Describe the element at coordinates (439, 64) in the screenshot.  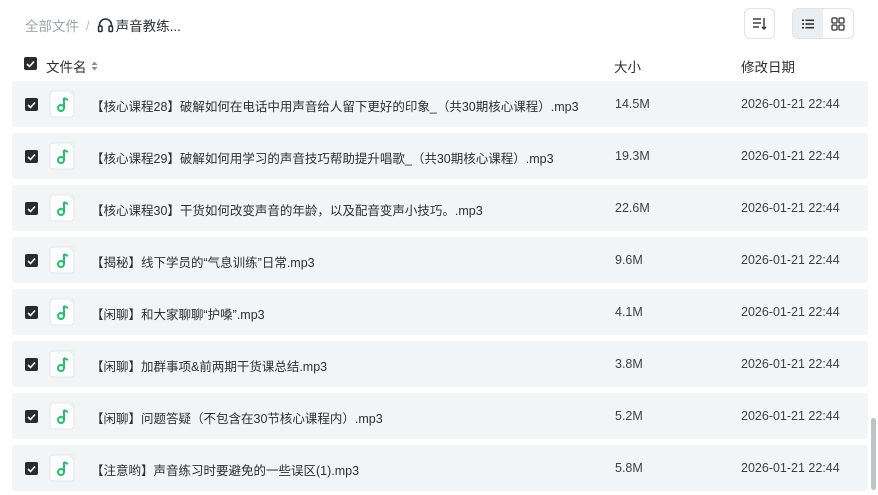
I see `table-header: 文件名 大小 修改日期` at that location.